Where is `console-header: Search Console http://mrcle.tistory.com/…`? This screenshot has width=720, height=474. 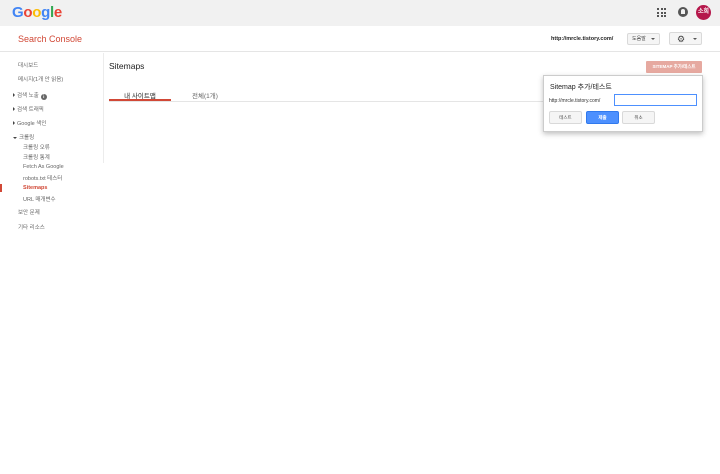 console-header: Search Console http://mrcle.tistory.com/… is located at coordinates (360, 39).